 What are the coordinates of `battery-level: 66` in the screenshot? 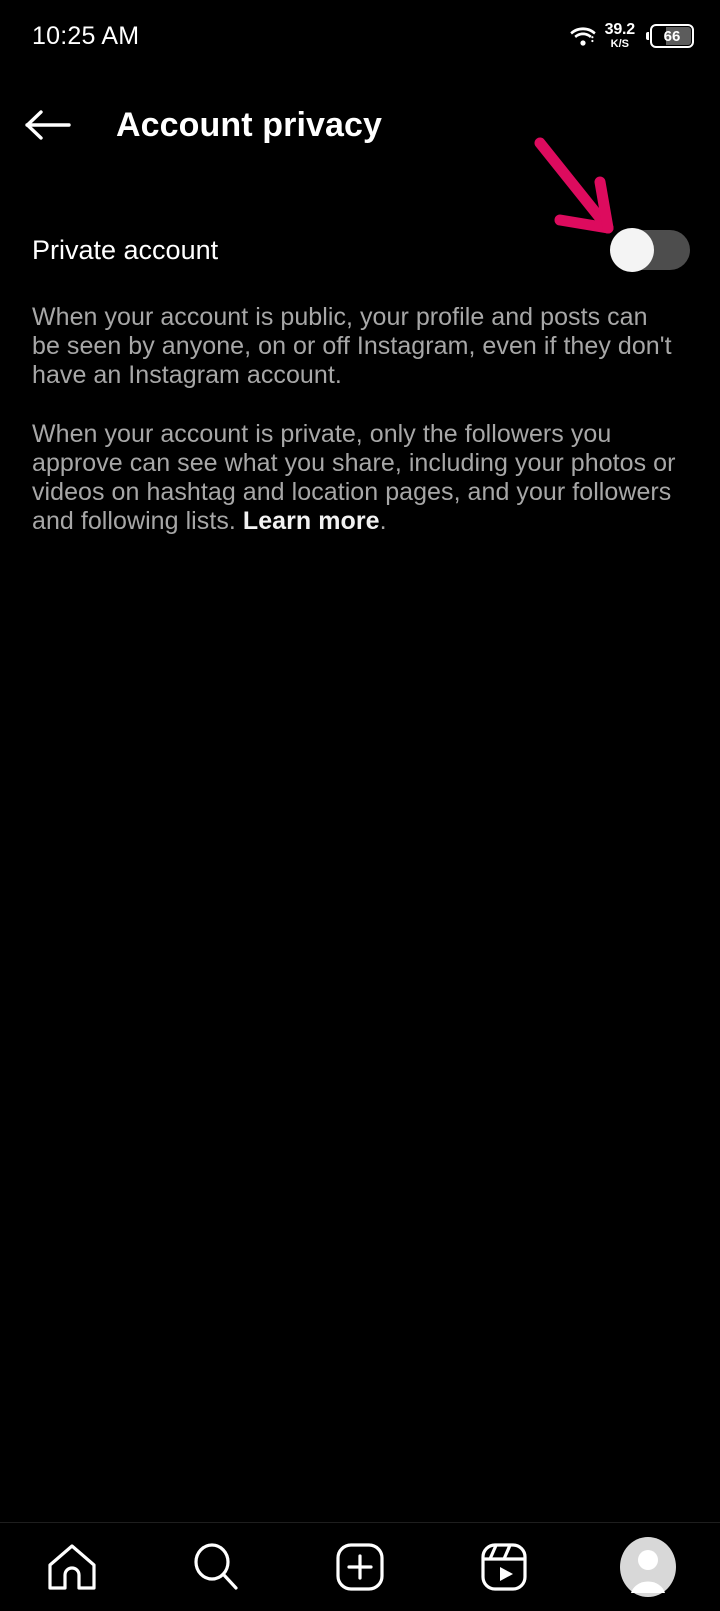 It's located at (672, 36).